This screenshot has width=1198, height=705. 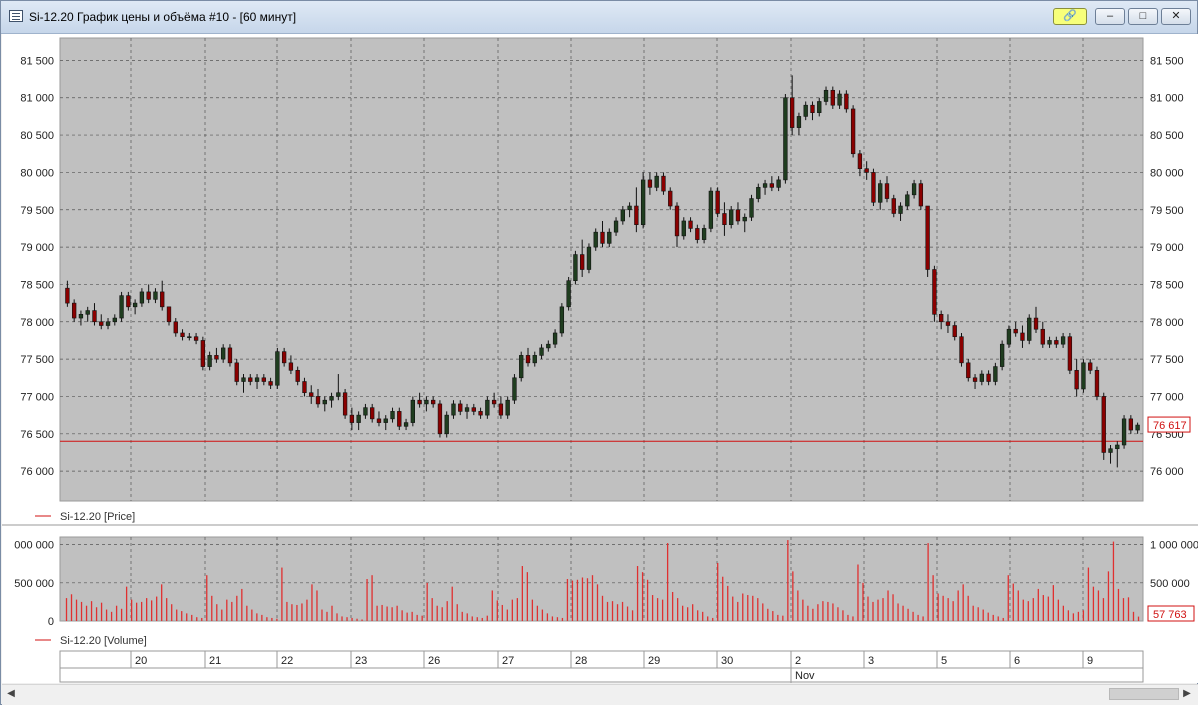 I want to click on link-button: 🔗, so click(x=1070, y=16).